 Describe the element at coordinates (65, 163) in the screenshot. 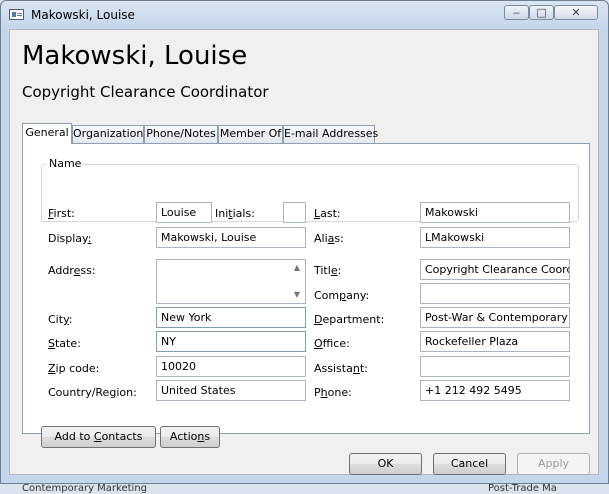

I see `name-group-legend: Name` at that location.